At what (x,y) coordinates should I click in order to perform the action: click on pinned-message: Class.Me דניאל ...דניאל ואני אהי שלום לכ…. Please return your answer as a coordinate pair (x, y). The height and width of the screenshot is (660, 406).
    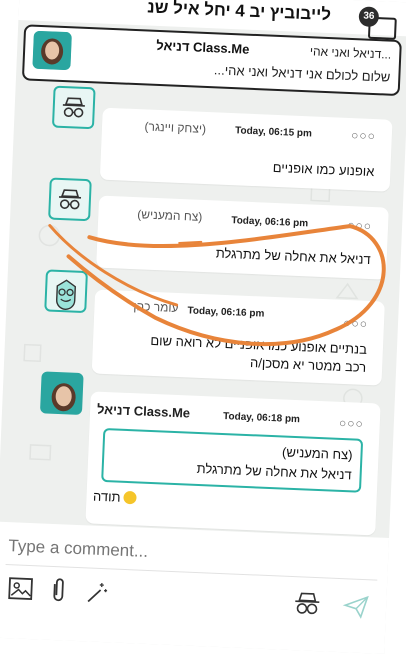
    Looking at the image, I should click on (211, 60).